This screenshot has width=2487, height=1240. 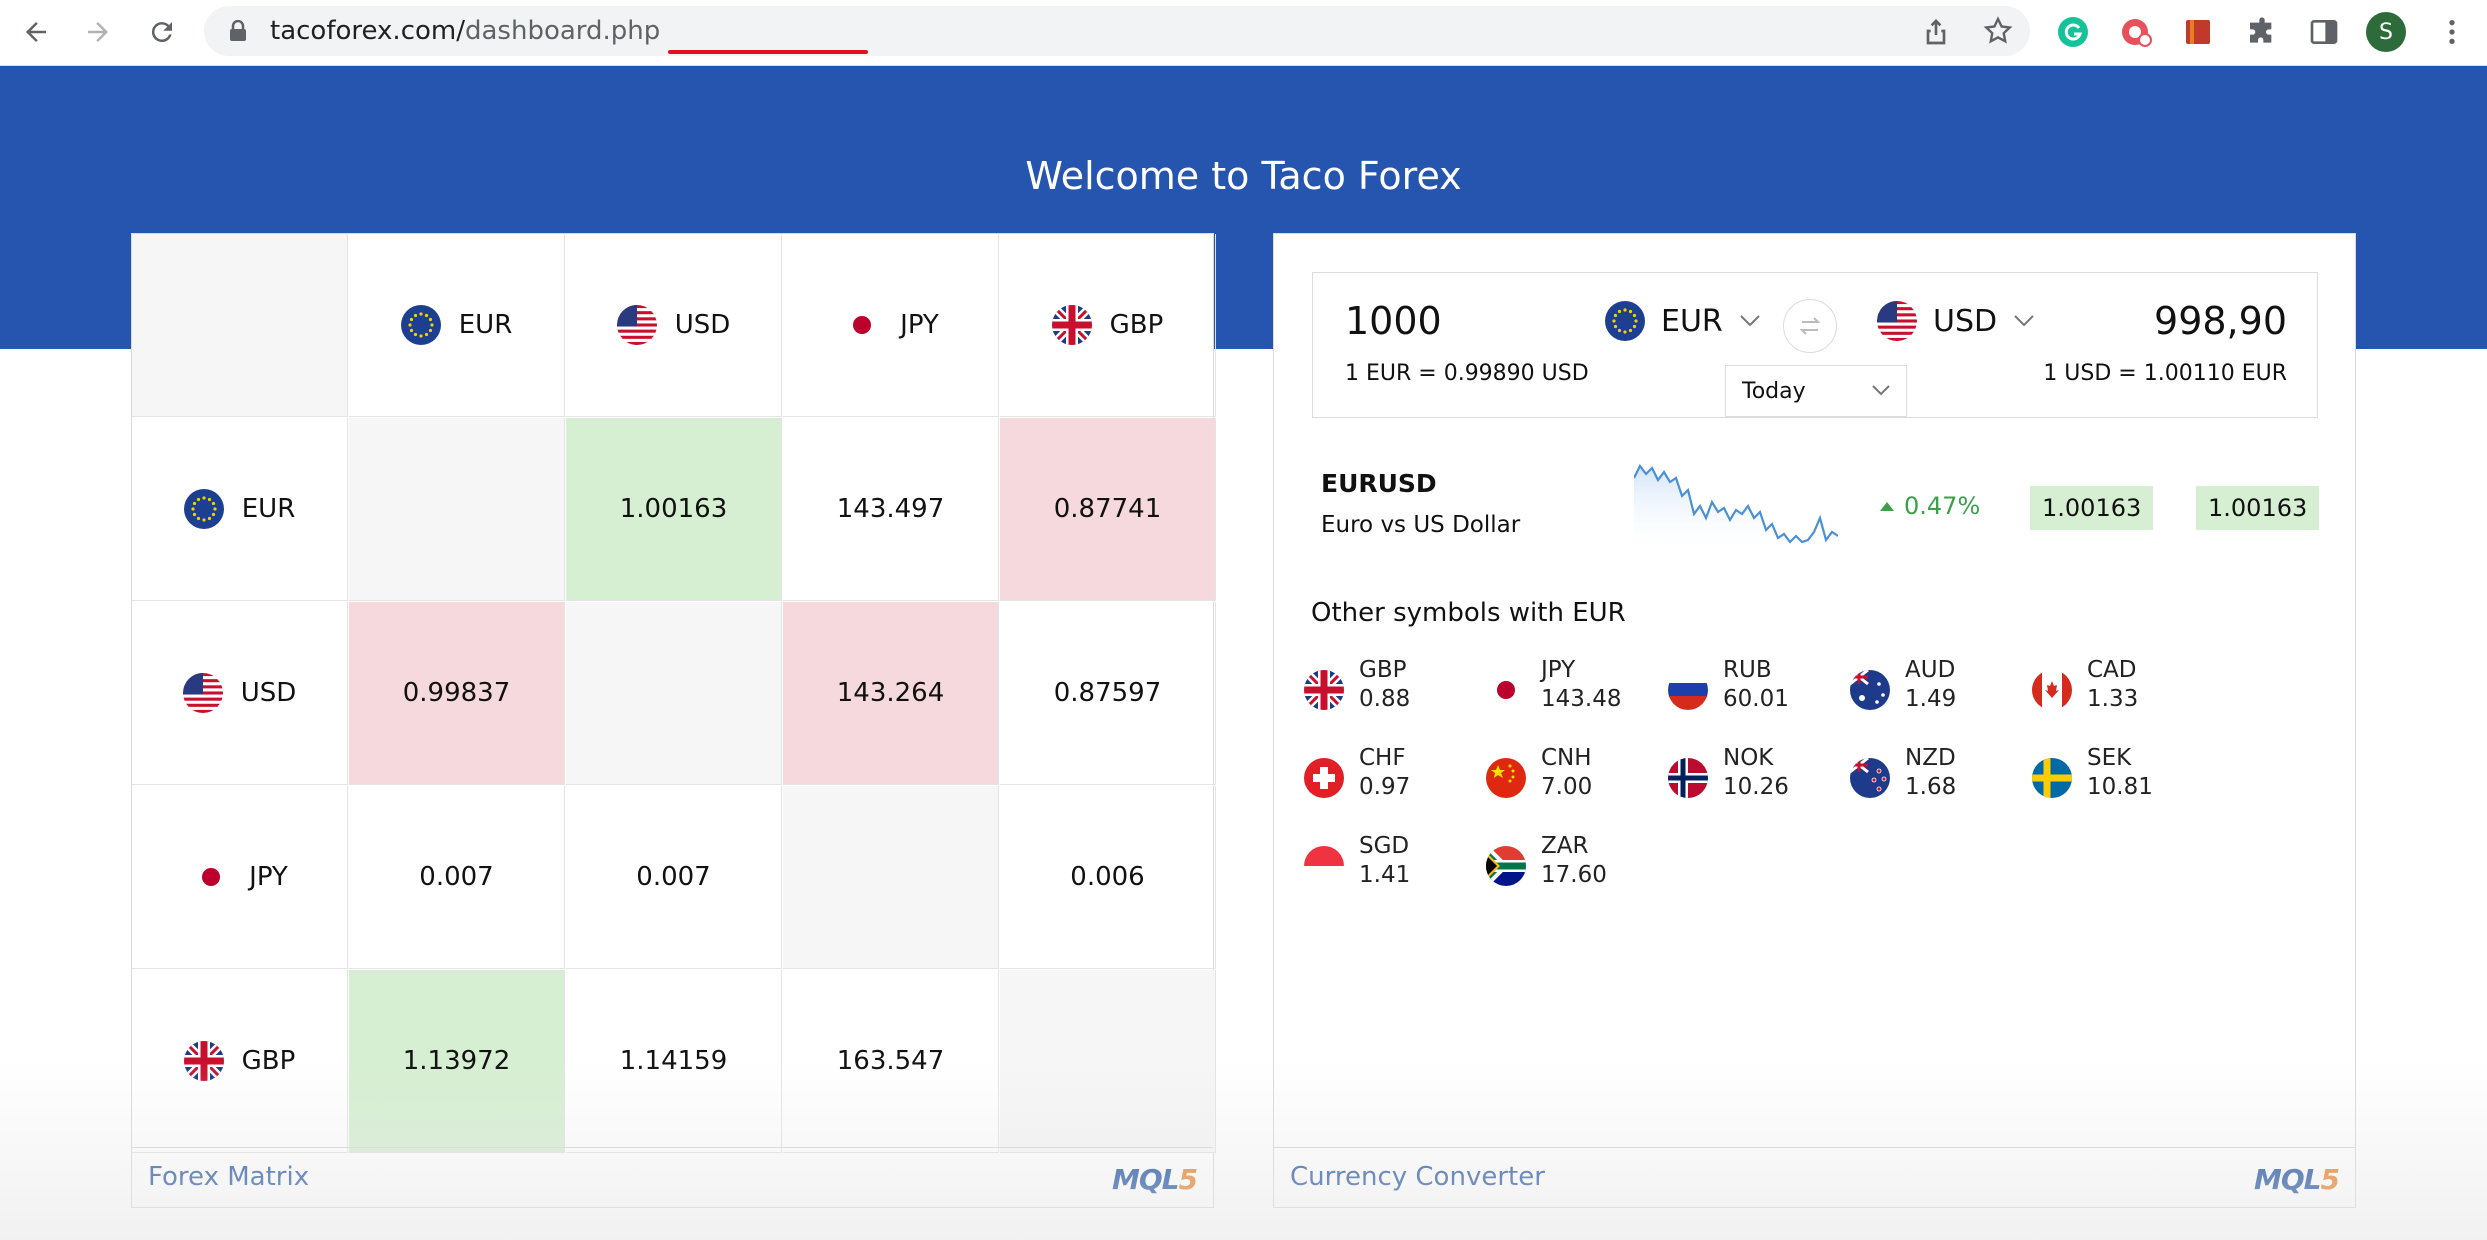 What do you see at coordinates (1394, 690) in the screenshot?
I see `other-symbol-gbp: GBP 0.88` at bounding box center [1394, 690].